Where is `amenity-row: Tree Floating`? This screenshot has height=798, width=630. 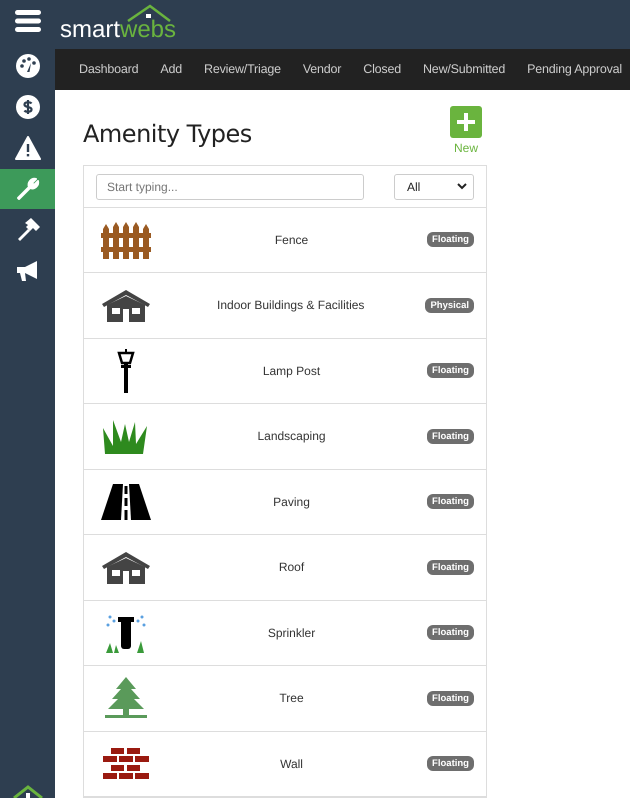 amenity-row: Tree Floating is located at coordinates (285, 699).